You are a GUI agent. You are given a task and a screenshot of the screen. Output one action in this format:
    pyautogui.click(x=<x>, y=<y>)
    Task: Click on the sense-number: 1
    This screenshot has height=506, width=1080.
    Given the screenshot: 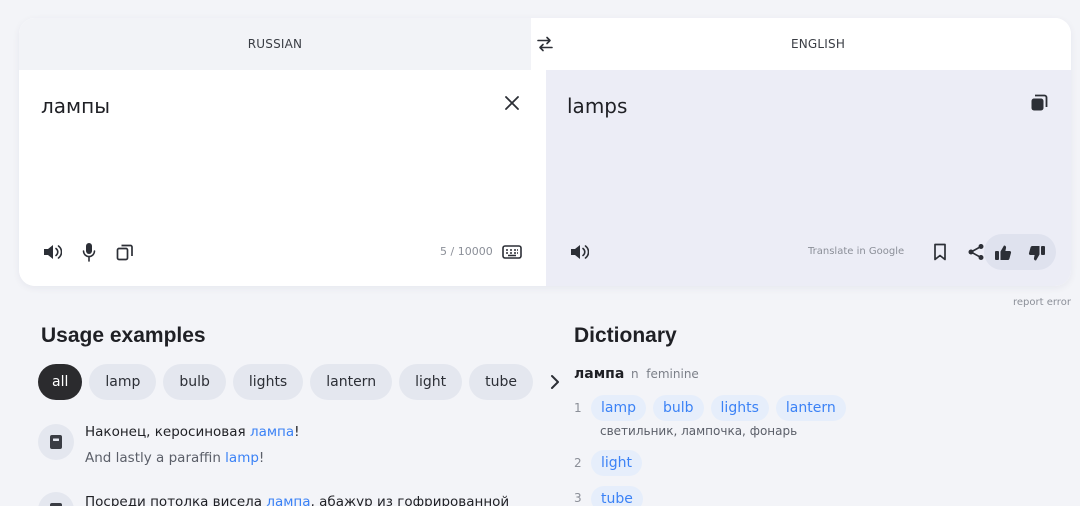 What is the action you would take?
    pyautogui.click(x=578, y=408)
    